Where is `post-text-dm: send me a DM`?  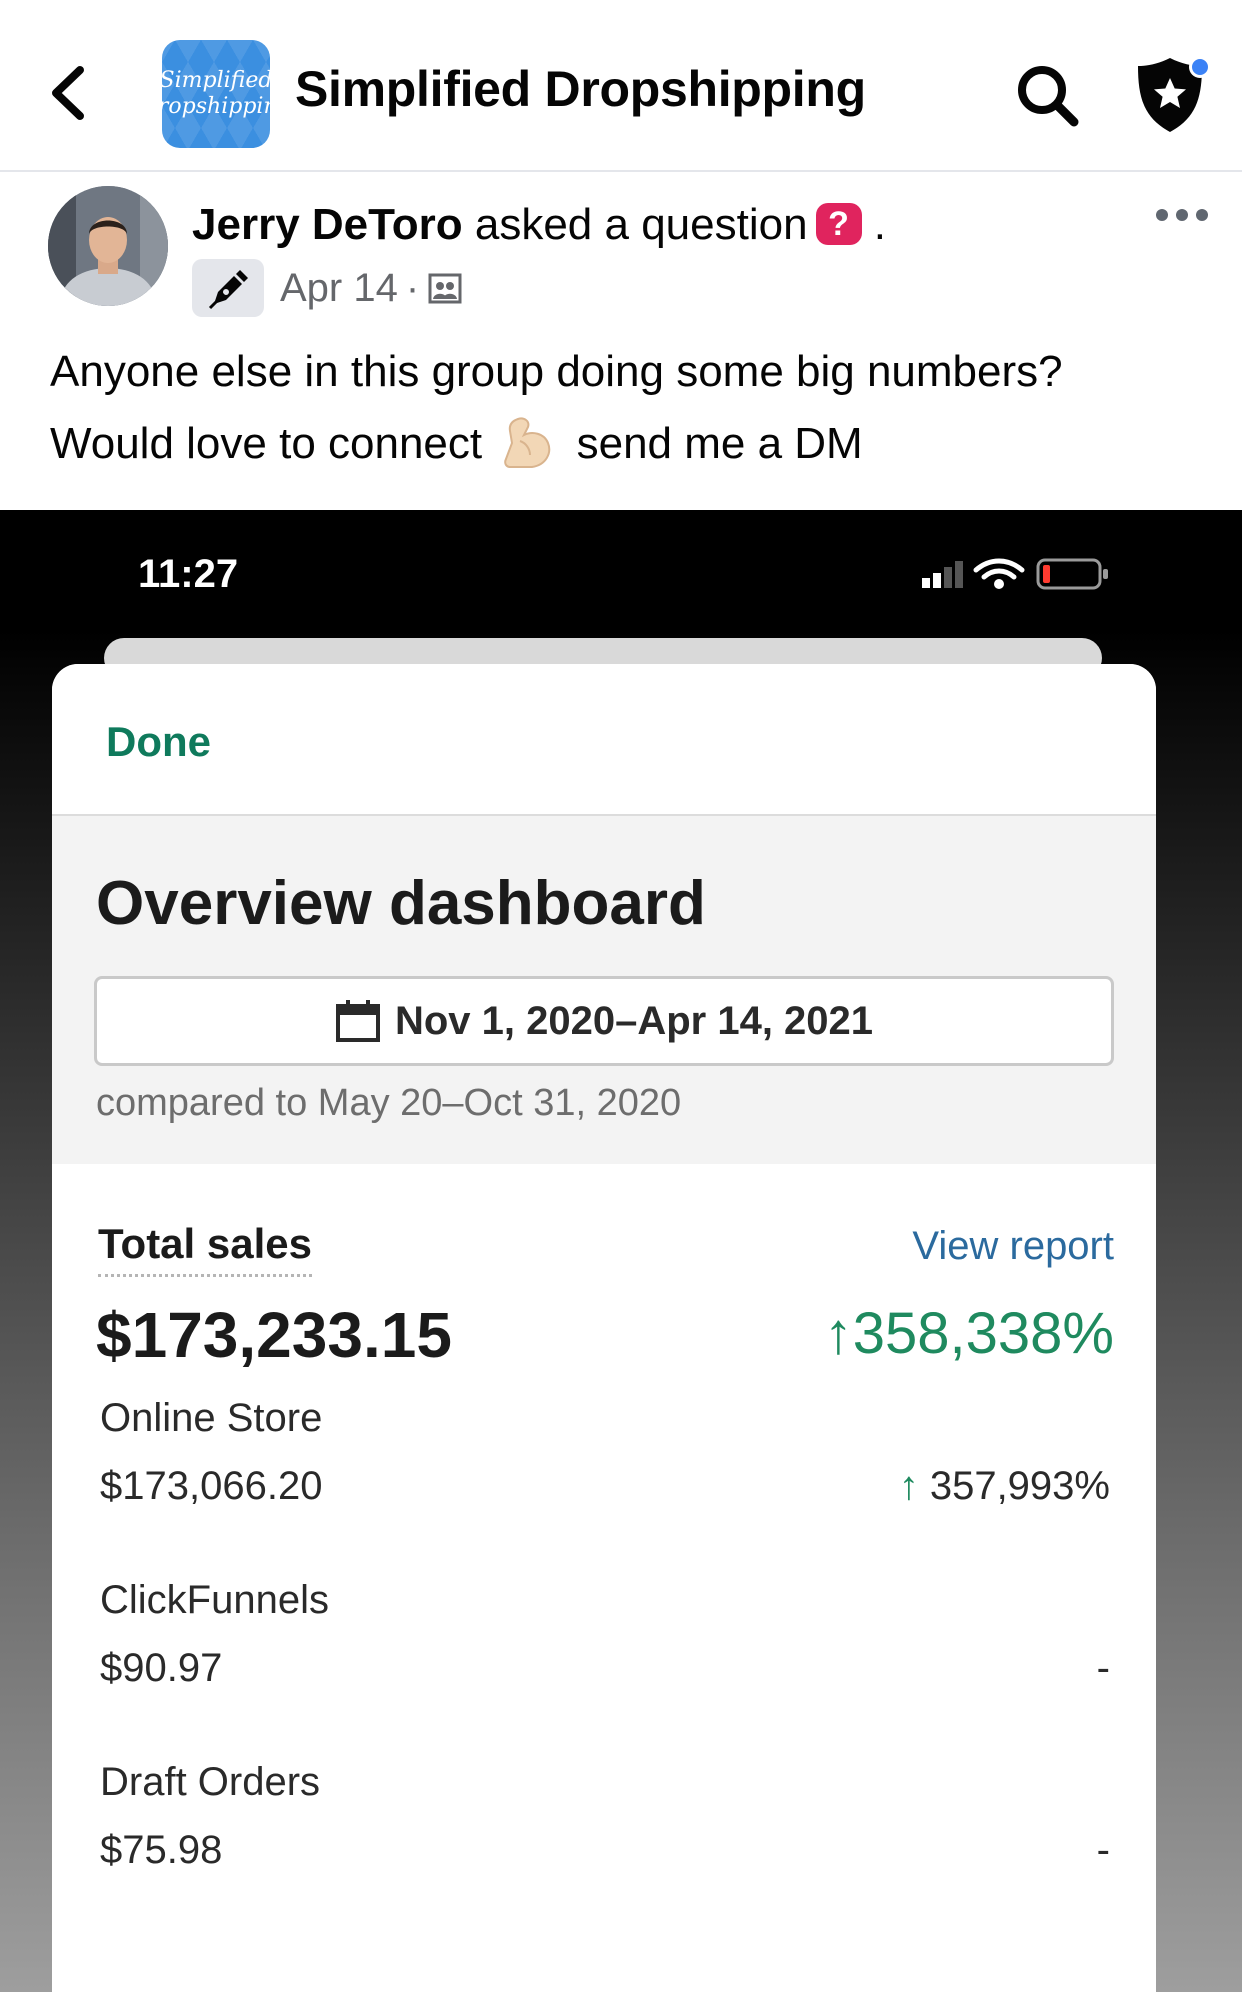 post-text-dm: send me a DM is located at coordinates (719, 443).